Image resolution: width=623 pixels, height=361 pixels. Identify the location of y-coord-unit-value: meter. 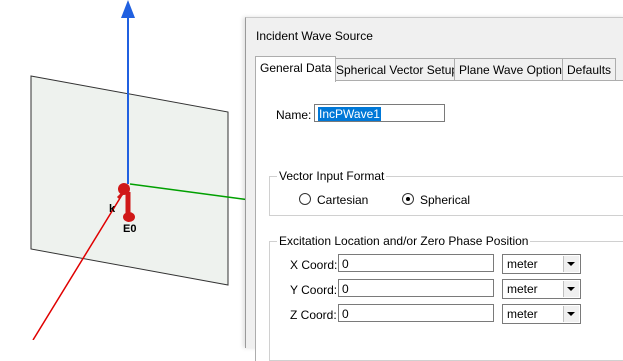
(522, 289).